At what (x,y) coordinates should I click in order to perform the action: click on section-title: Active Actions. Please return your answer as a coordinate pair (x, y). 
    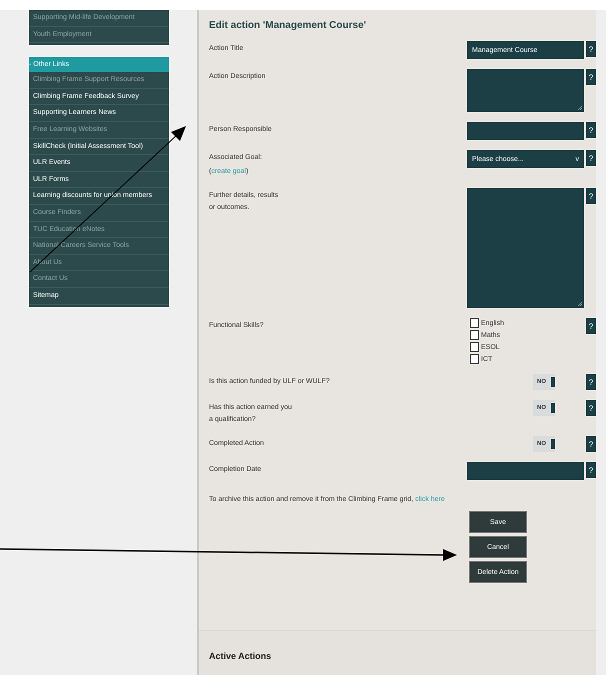
    Looking at the image, I should click on (240, 656).